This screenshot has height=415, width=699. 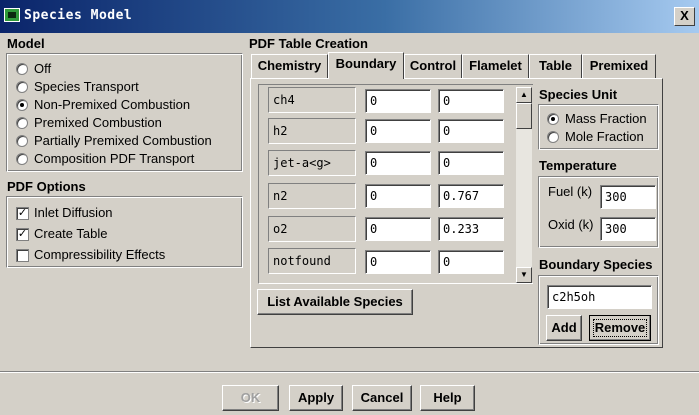 What do you see at coordinates (684, 16) in the screenshot?
I see `close-button: X` at bounding box center [684, 16].